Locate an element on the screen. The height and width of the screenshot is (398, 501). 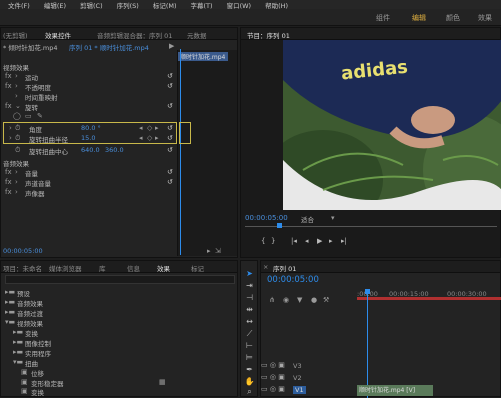
track-label: V3 is located at coordinates (297, 366).